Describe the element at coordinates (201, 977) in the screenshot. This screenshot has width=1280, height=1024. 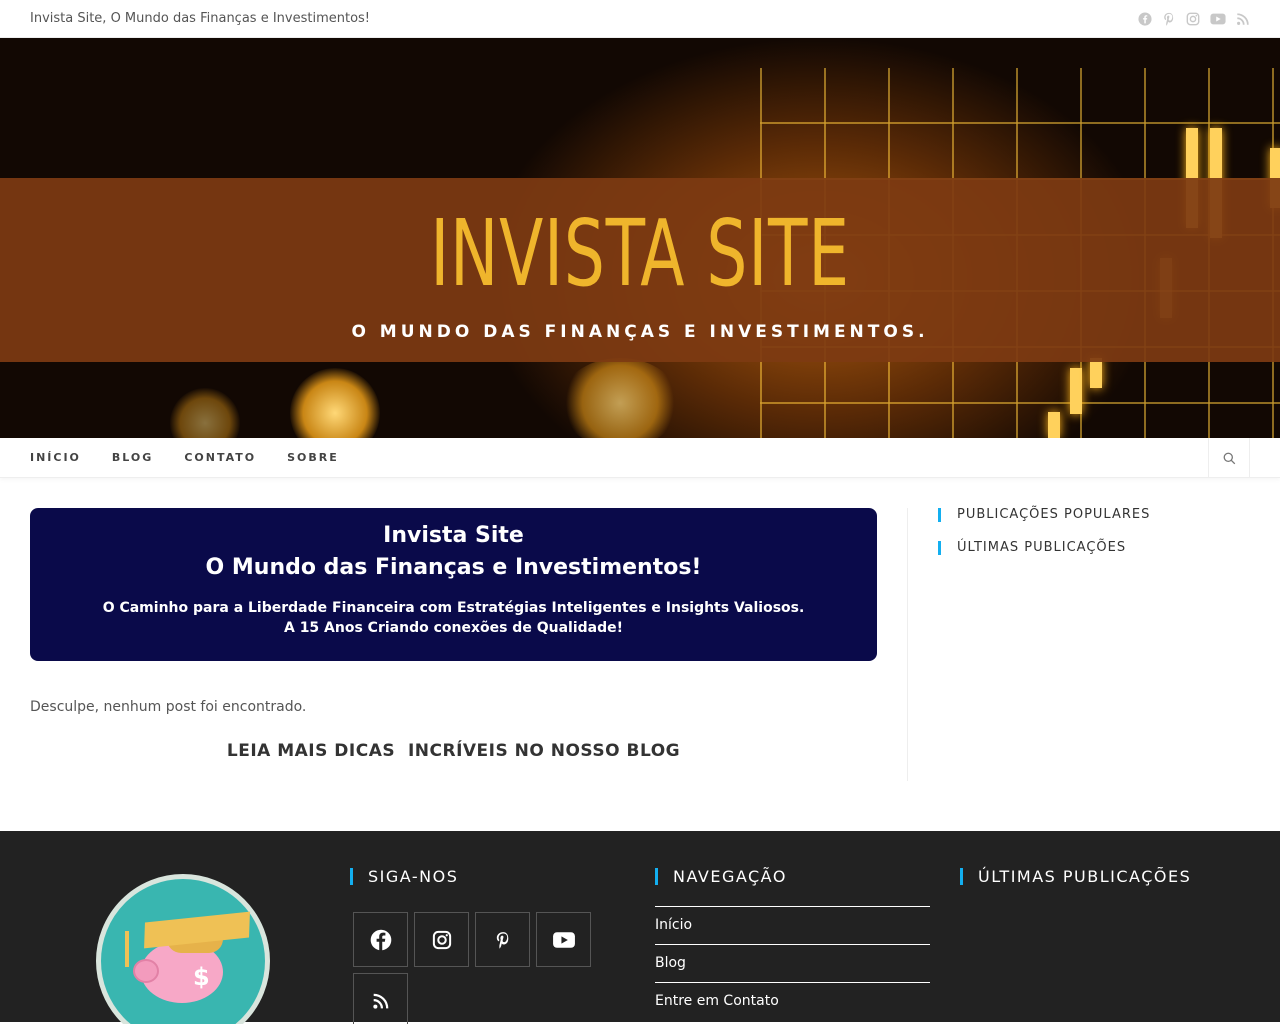
I see `dollar-icon: $` at that location.